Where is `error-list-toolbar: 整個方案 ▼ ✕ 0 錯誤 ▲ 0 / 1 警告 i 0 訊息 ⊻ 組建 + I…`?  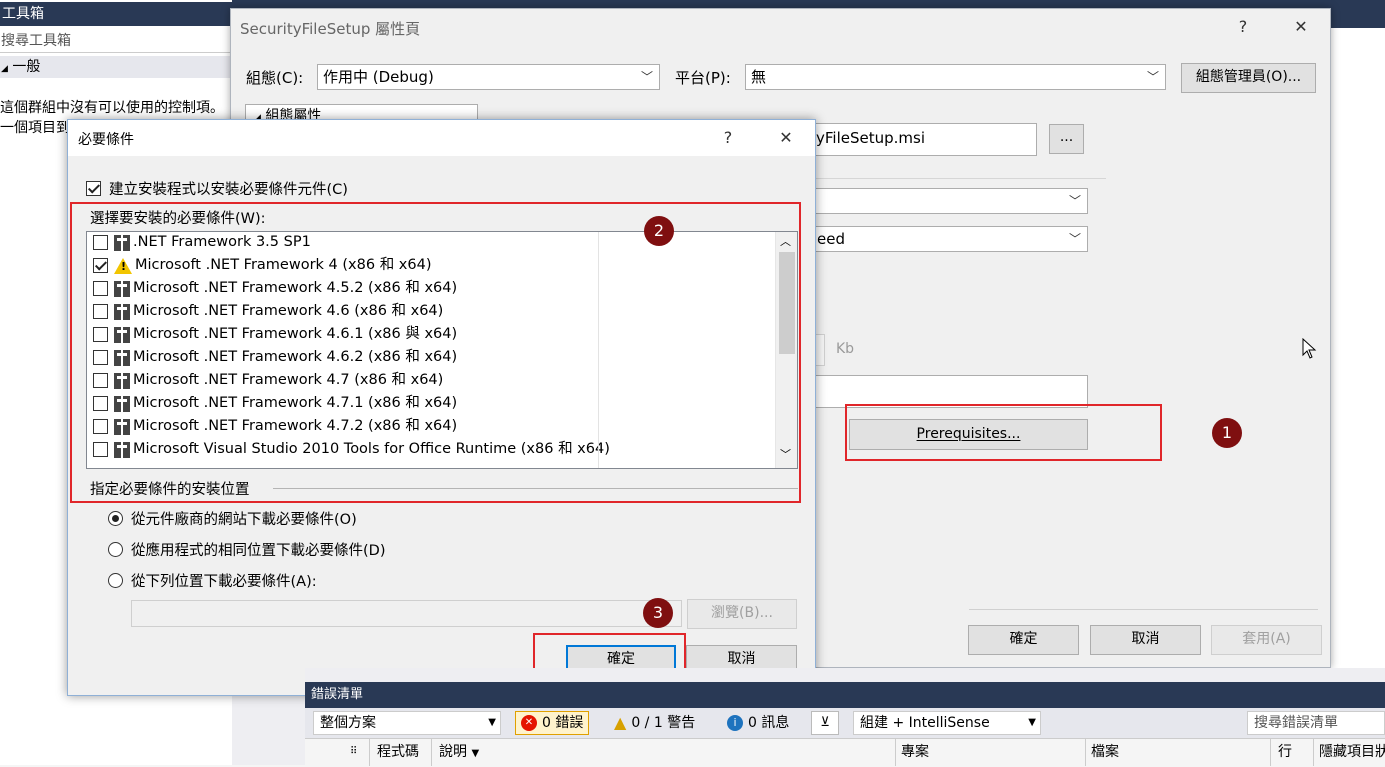 error-list-toolbar: 整個方案 ▼ ✕ 0 錯誤 ▲ 0 / 1 警告 i 0 訊息 ⊻ 組建 + I… is located at coordinates (845, 723).